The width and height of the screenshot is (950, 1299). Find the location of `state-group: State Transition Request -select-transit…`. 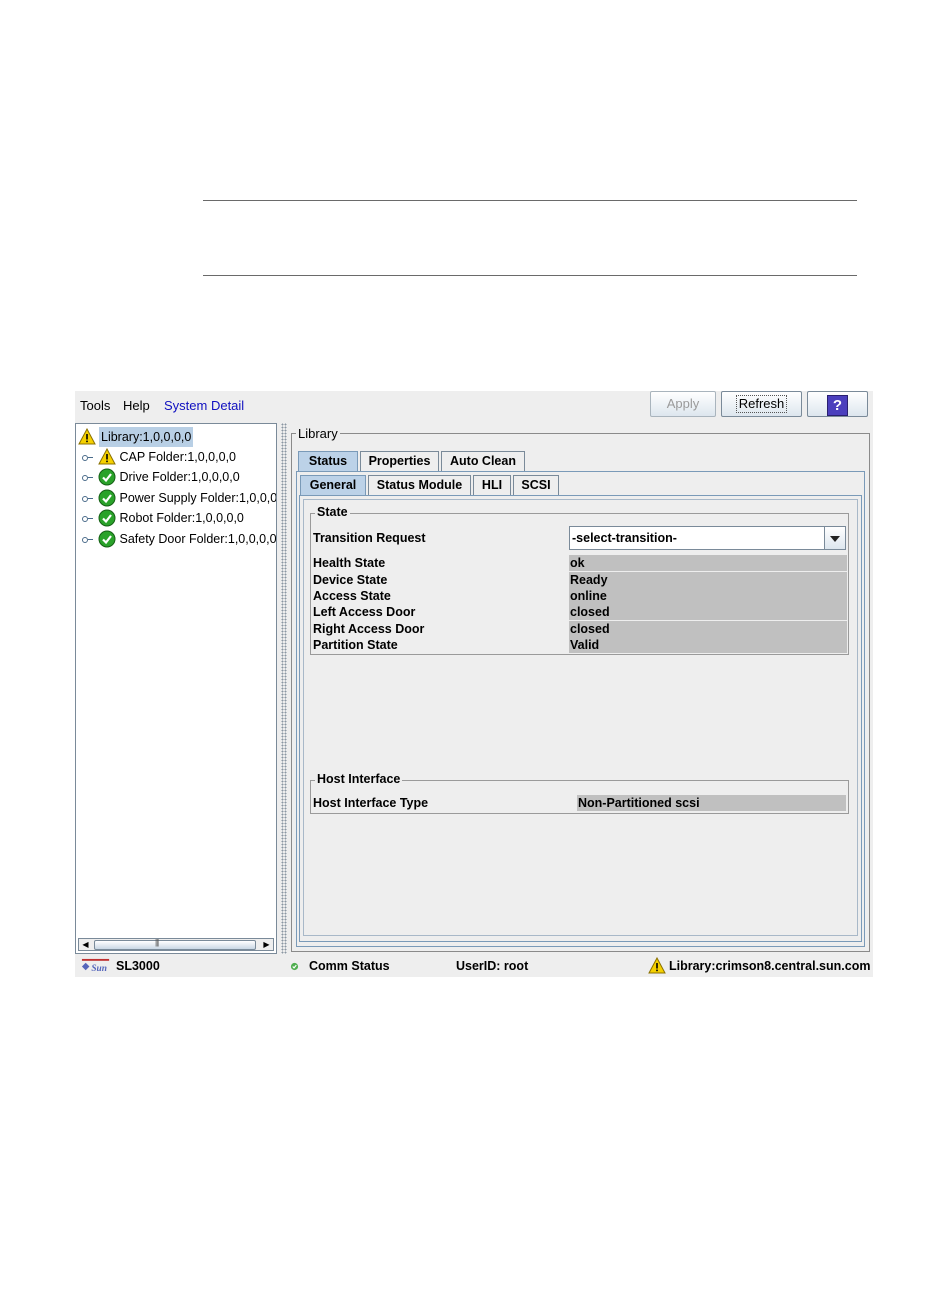

state-group: State Transition Request -select-transit… is located at coordinates (579, 580).